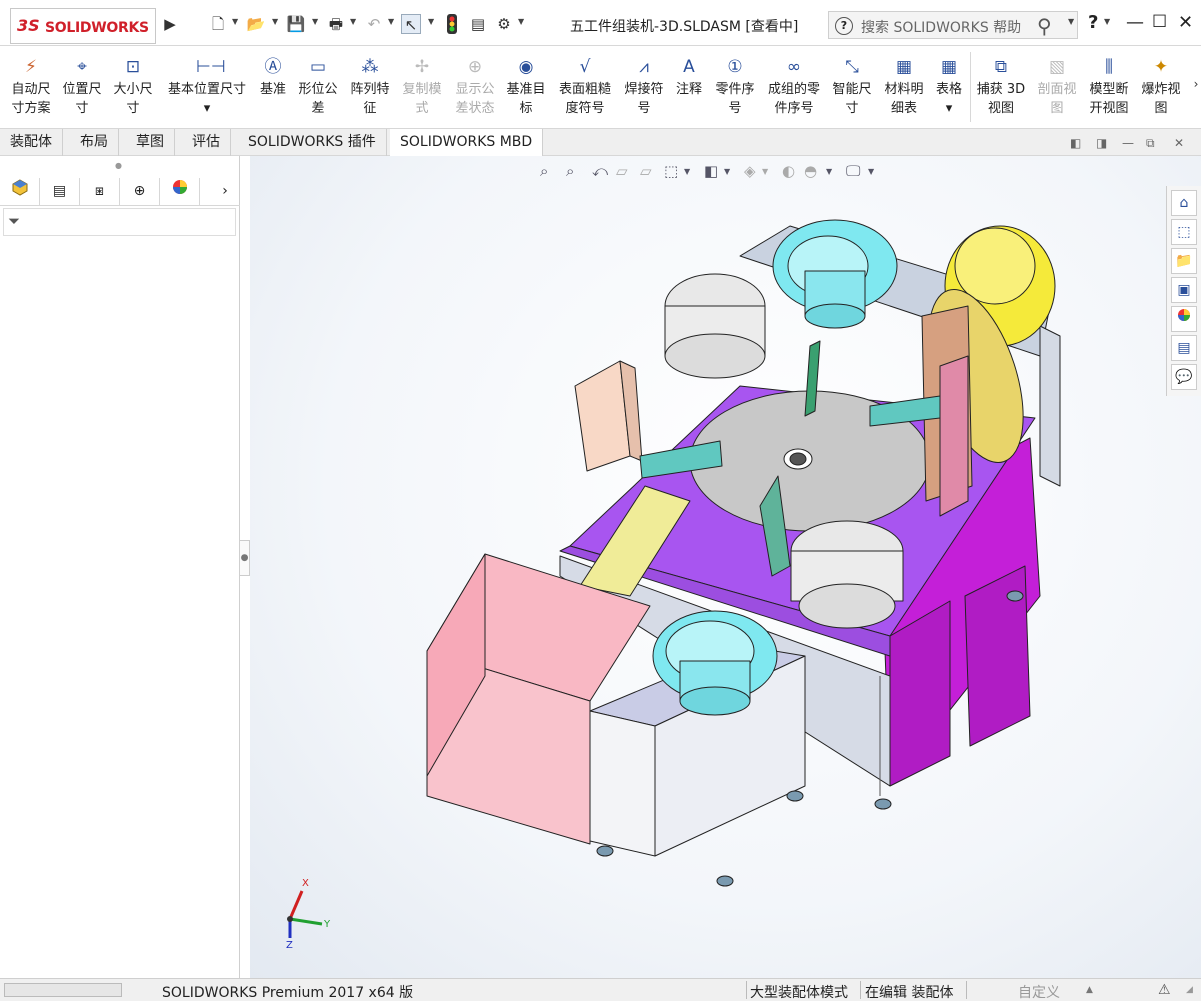 This screenshot has height=1002, width=1201. What do you see at coordinates (1184, 377) in the screenshot?
I see `forum-icon: 💬` at bounding box center [1184, 377].